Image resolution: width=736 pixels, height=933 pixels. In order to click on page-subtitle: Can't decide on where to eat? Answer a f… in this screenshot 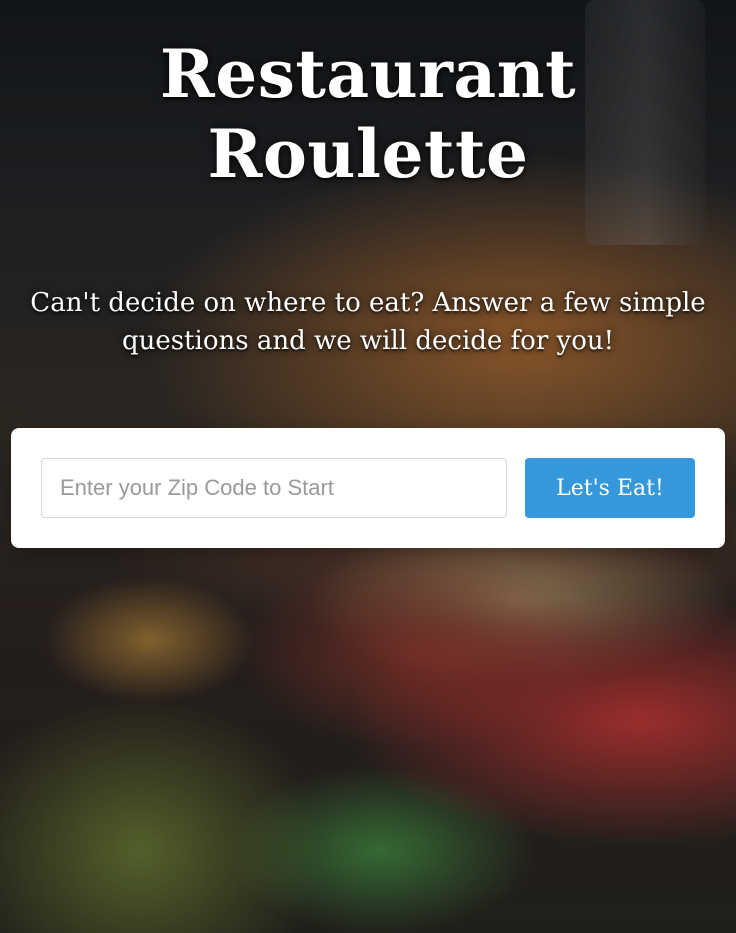, I will do `click(368, 322)`.